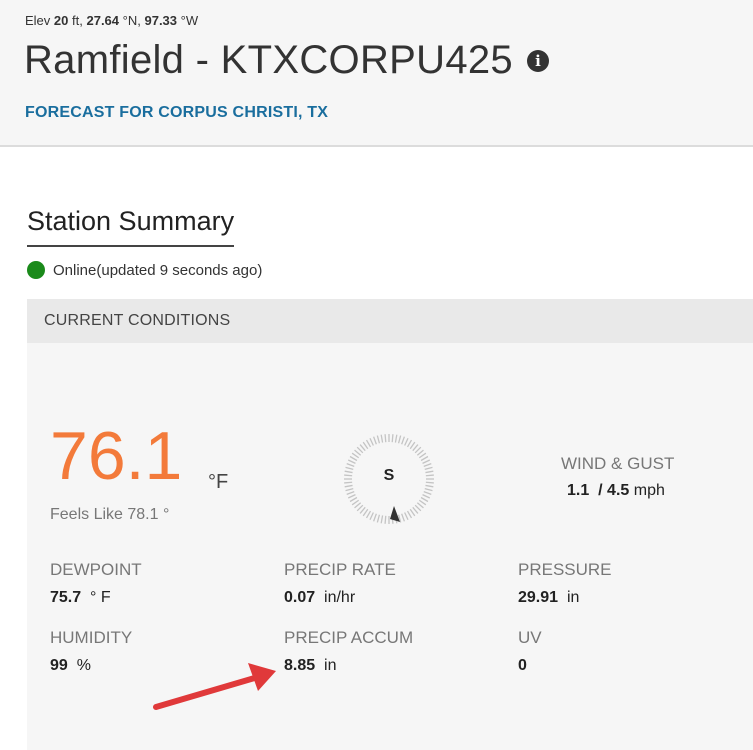  I want to click on temperature-value: 76.1, so click(116, 456).